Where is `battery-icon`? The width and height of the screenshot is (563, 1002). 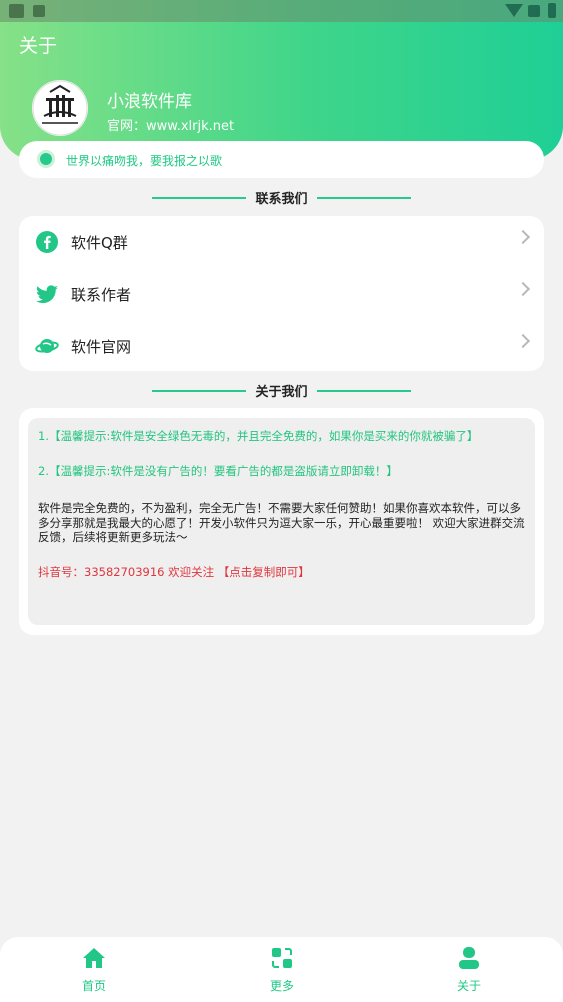 battery-icon is located at coordinates (552, 10).